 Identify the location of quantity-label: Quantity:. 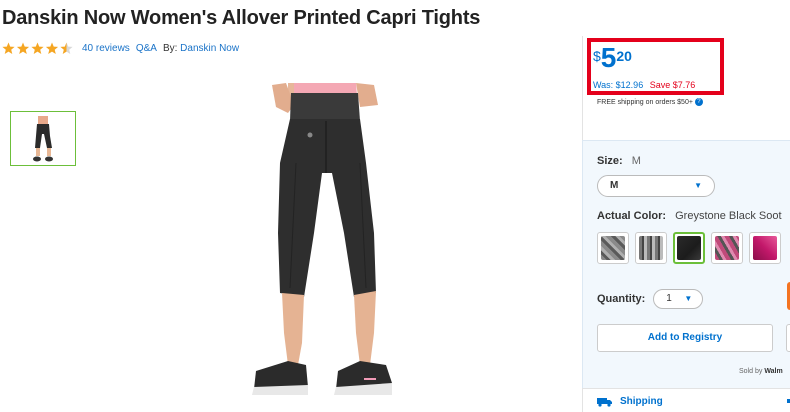
(621, 299).